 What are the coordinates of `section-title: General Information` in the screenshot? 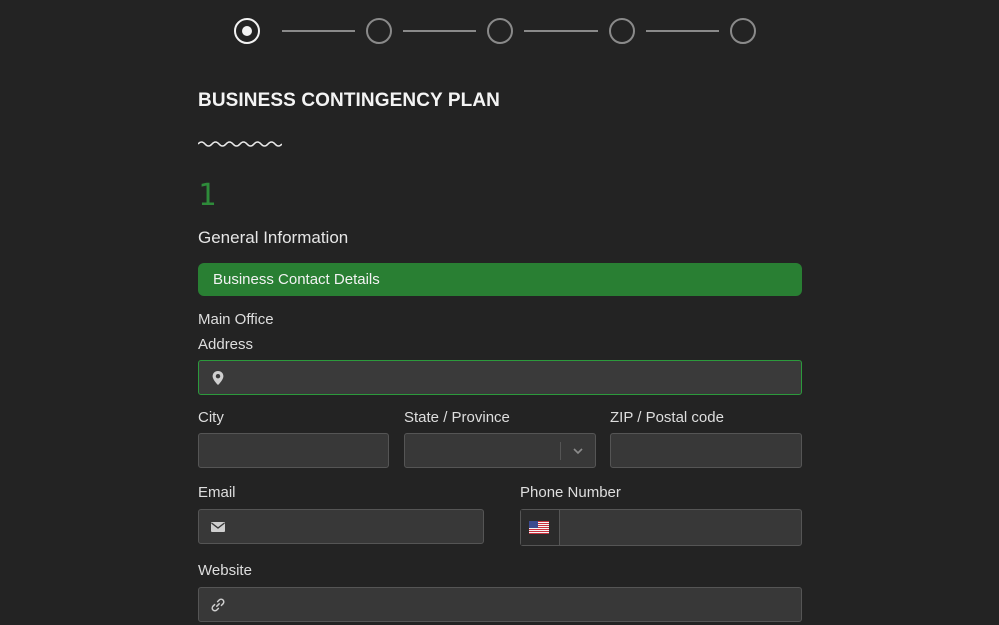 It's located at (273, 237).